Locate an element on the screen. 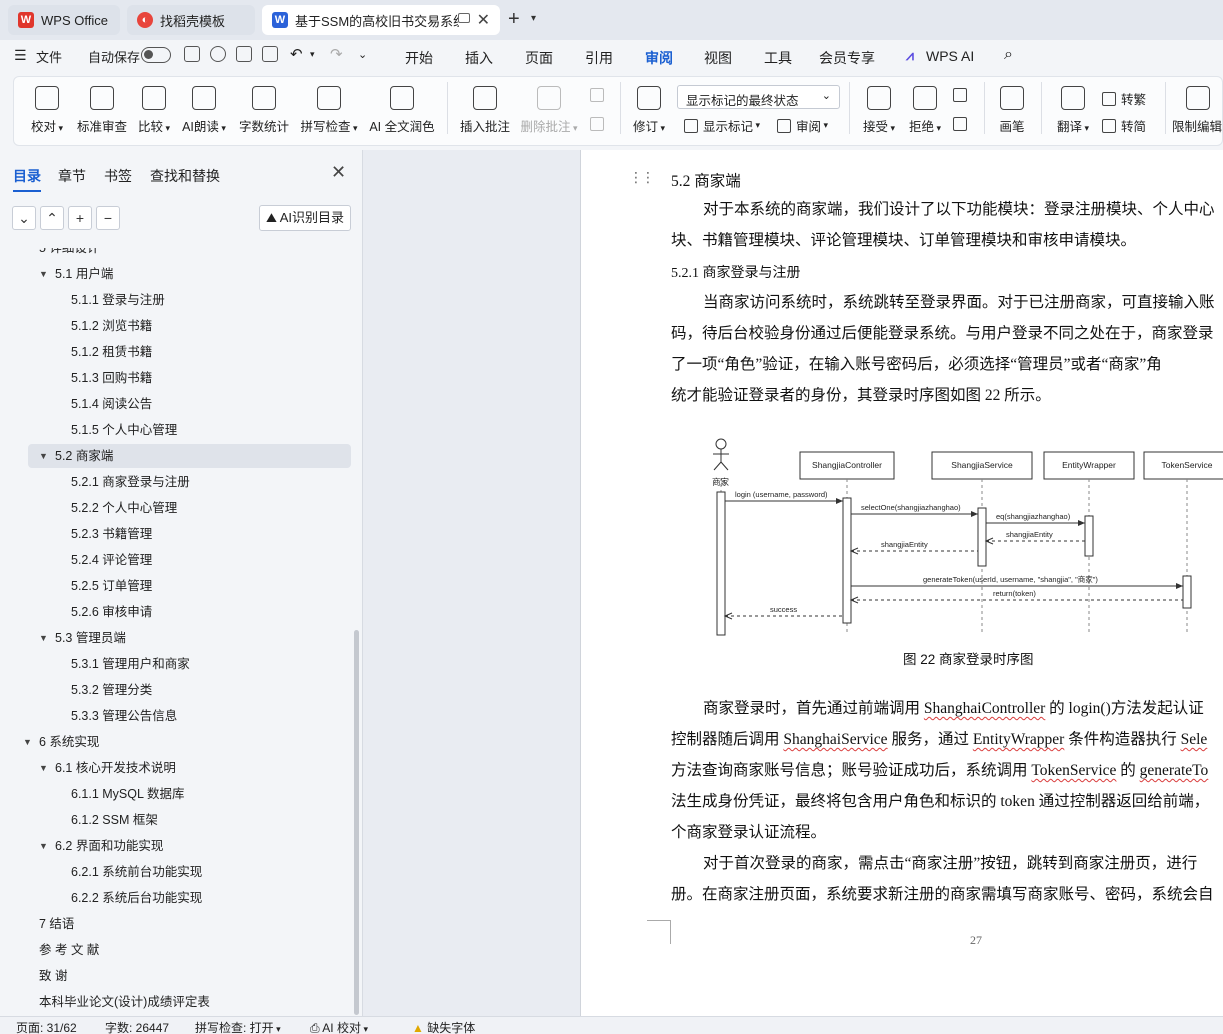 This screenshot has height=1034, width=1223. toc-item: 5.1.4 阅读公告 is located at coordinates (111, 404).